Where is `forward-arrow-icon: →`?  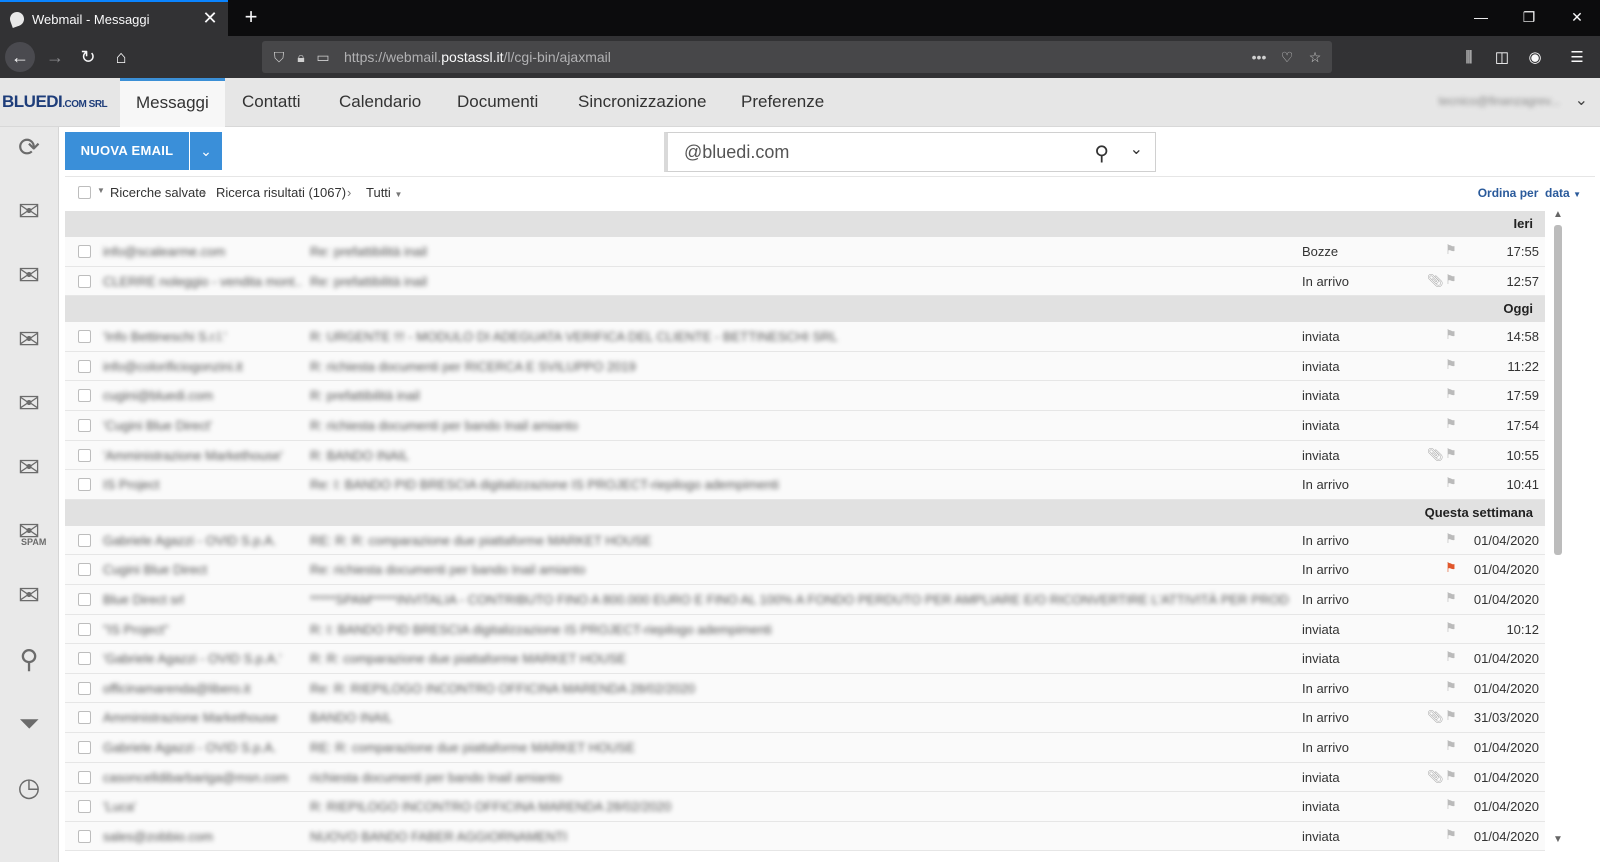
forward-arrow-icon: → is located at coordinates (55, 57).